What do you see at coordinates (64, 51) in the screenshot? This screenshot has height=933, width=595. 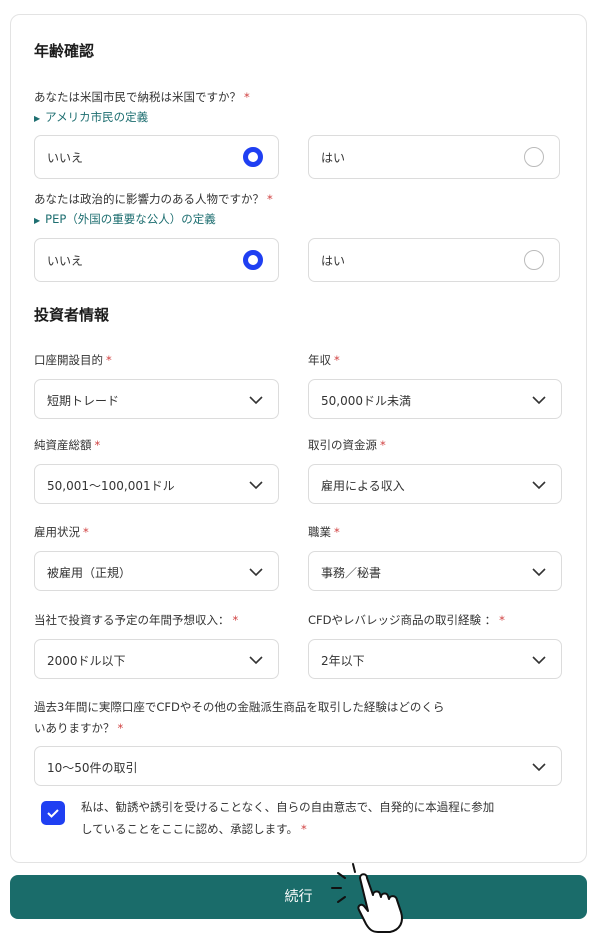 I see `age-section-title: 年齢確認` at bounding box center [64, 51].